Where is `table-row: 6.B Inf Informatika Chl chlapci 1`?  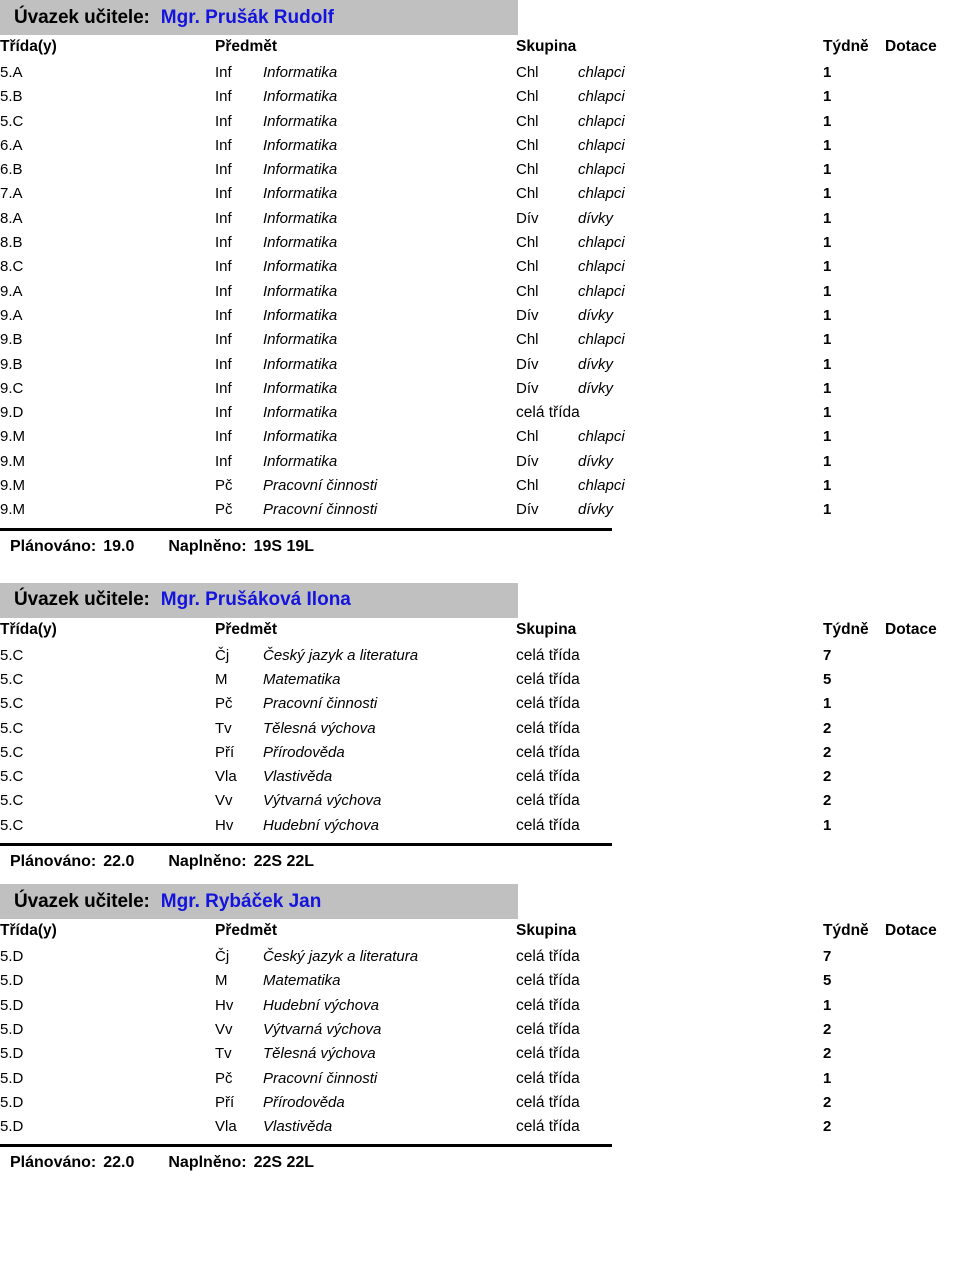 table-row: 6.B Inf Informatika Chl chlapci 1 is located at coordinates (480, 170).